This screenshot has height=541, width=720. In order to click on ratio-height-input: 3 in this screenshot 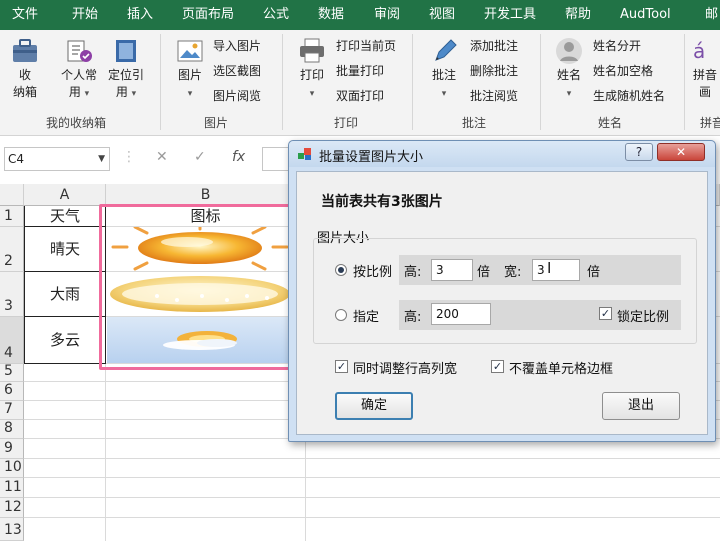, I will do `click(452, 270)`.